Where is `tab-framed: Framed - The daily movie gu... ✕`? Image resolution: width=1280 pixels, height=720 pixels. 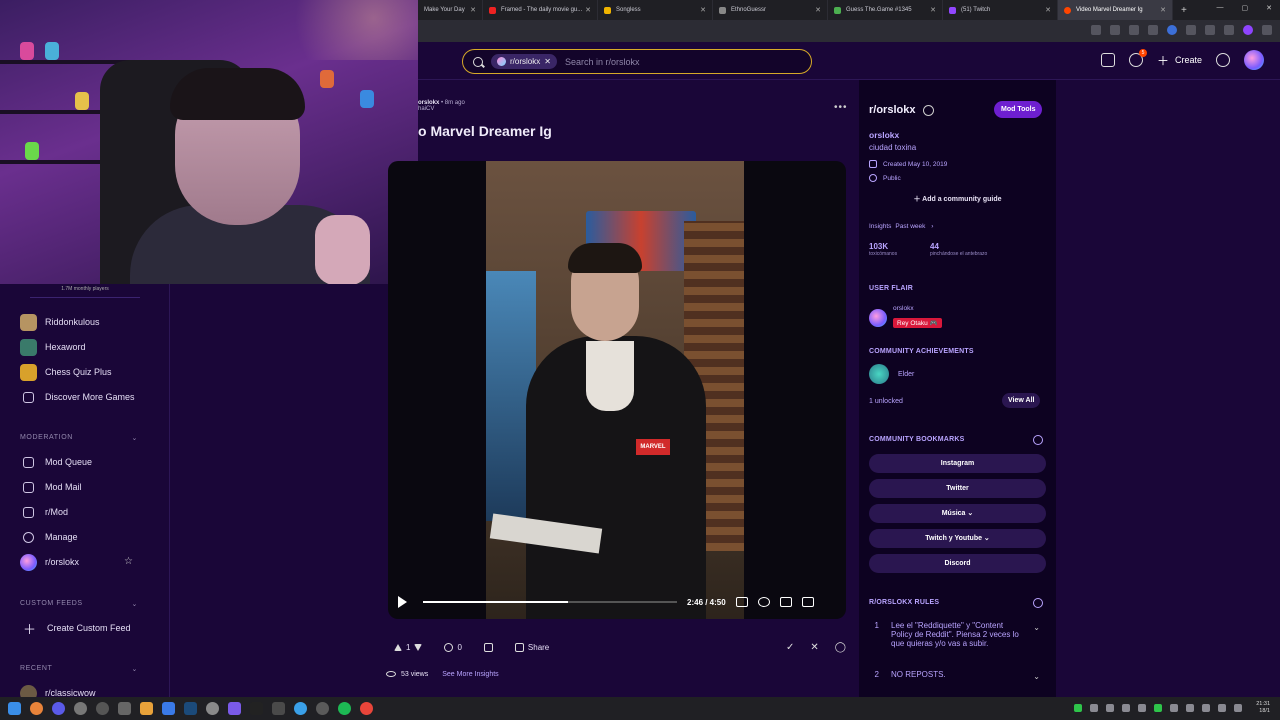 tab-framed: Framed - The daily movie gu... ✕ is located at coordinates (540, 10).